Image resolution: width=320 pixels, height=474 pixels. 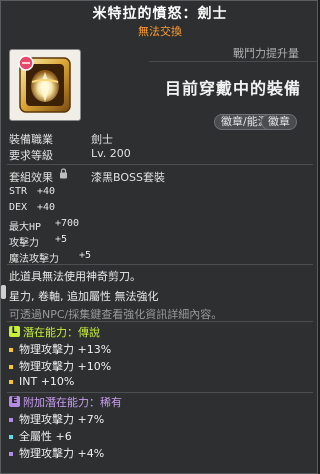 What do you see at coordinates (232, 88) in the screenshot?
I see `power-status: 目前穿戴中的裝備` at bounding box center [232, 88].